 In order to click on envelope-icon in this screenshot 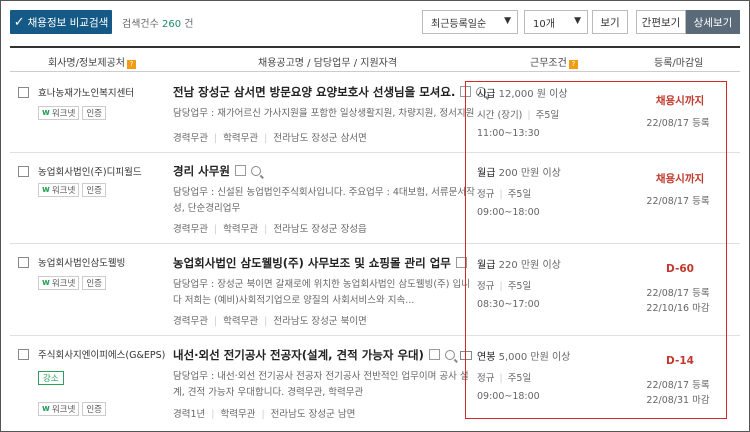, I will do `click(465, 355)`.